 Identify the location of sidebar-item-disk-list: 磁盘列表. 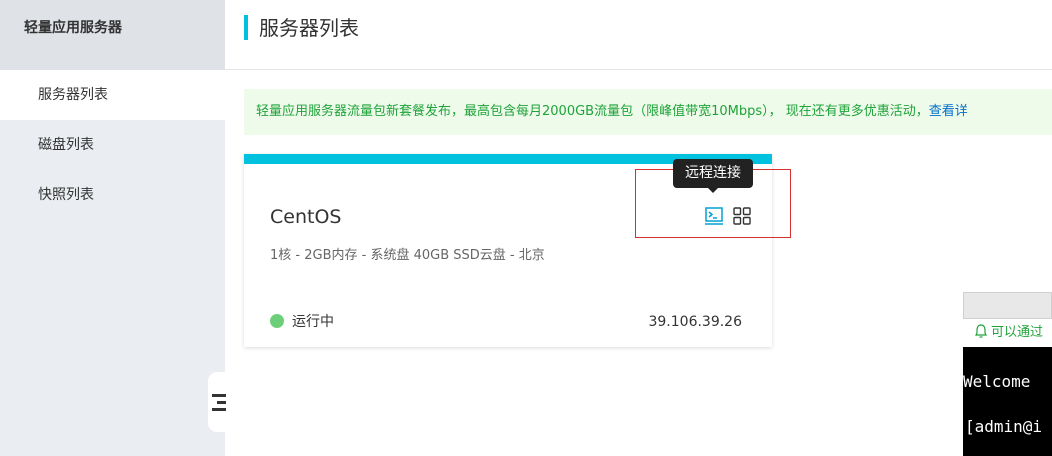
(112, 145).